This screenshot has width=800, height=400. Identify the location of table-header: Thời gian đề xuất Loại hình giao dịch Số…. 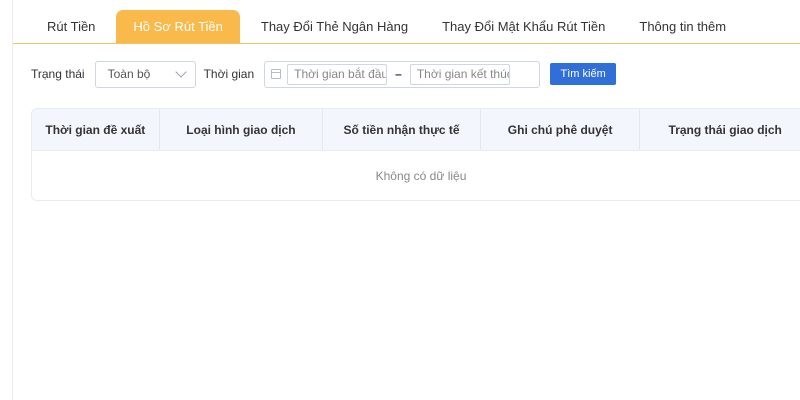
(416, 130).